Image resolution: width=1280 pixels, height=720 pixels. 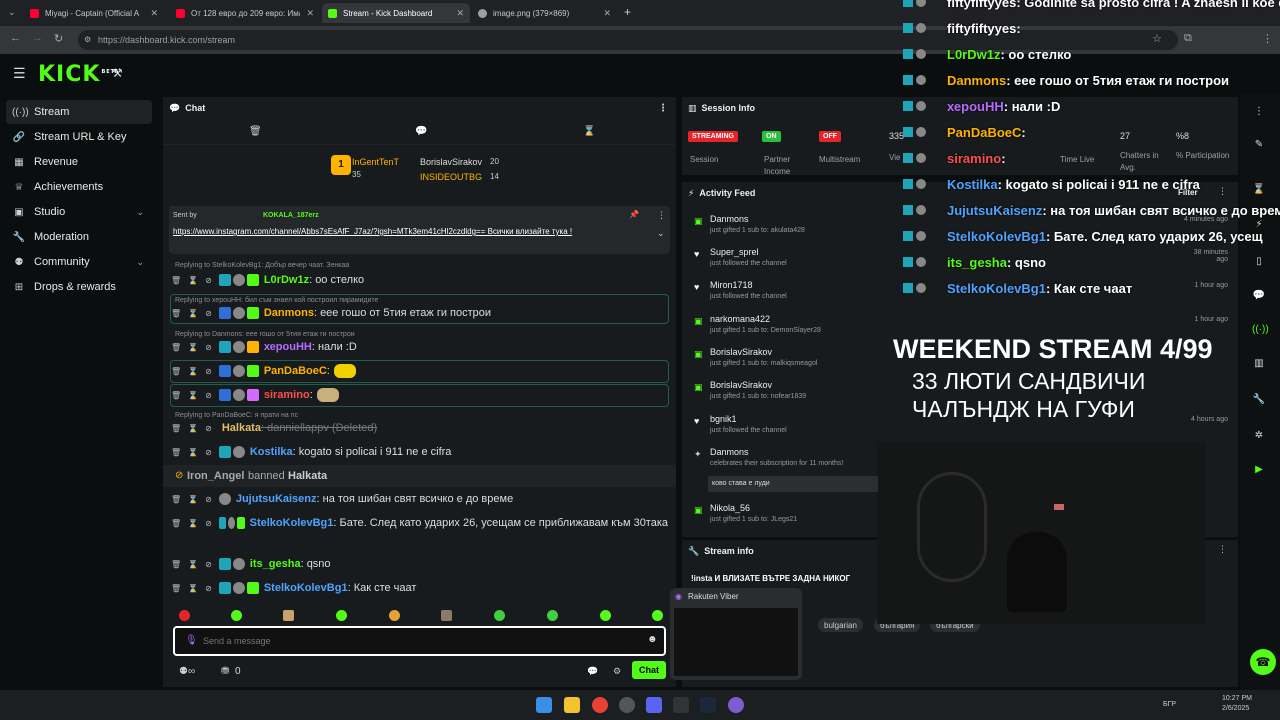 I want to click on sidebar-item-achievements: ♕ Achievements, so click(x=79, y=187).